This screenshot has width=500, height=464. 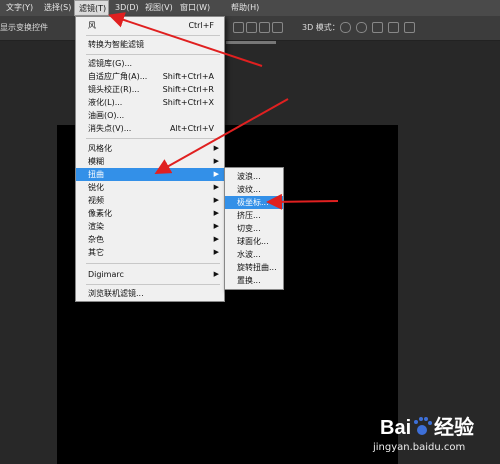 I want to click on watermark-url: jingyan.baidu.com, so click(x=419, y=447).